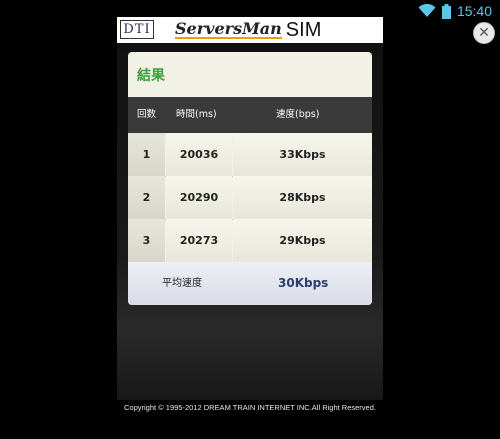 This screenshot has width=500, height=439. I want to click on battery-icon, so click(446, 11).